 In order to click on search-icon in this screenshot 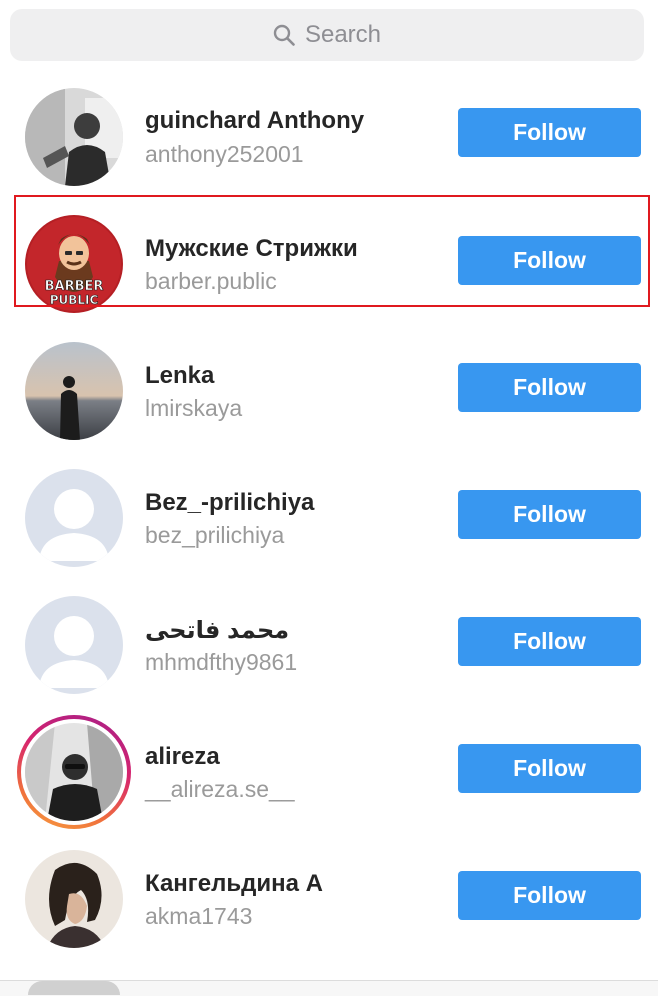, I will do `click(284, 35)`.